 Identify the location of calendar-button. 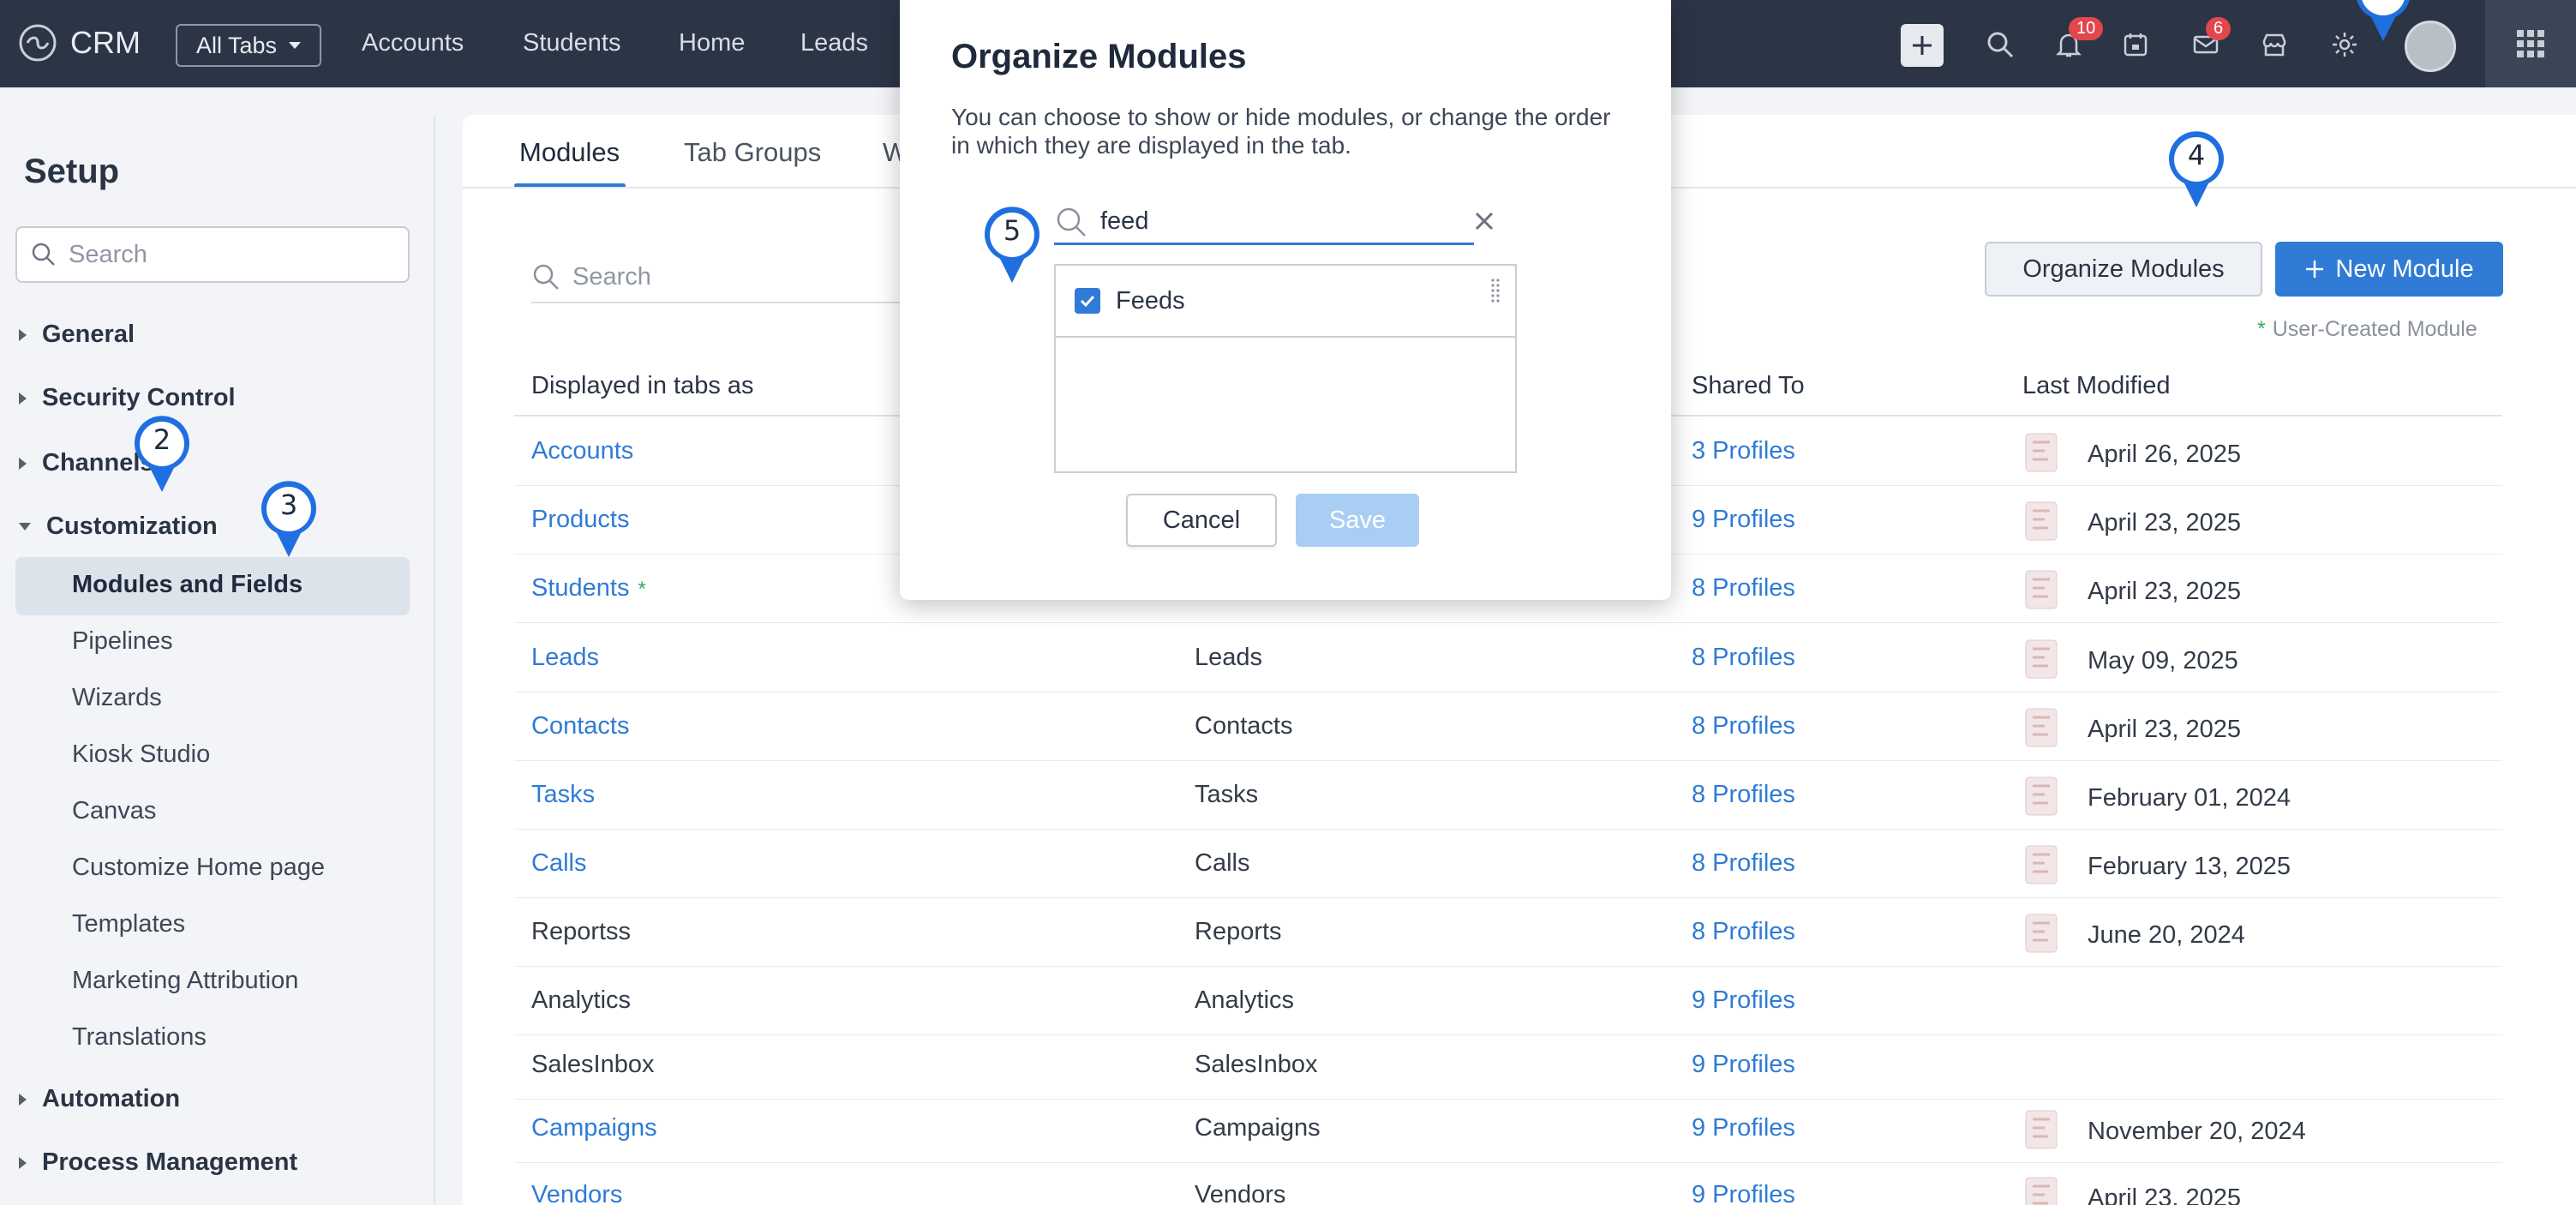
(2135, 44).